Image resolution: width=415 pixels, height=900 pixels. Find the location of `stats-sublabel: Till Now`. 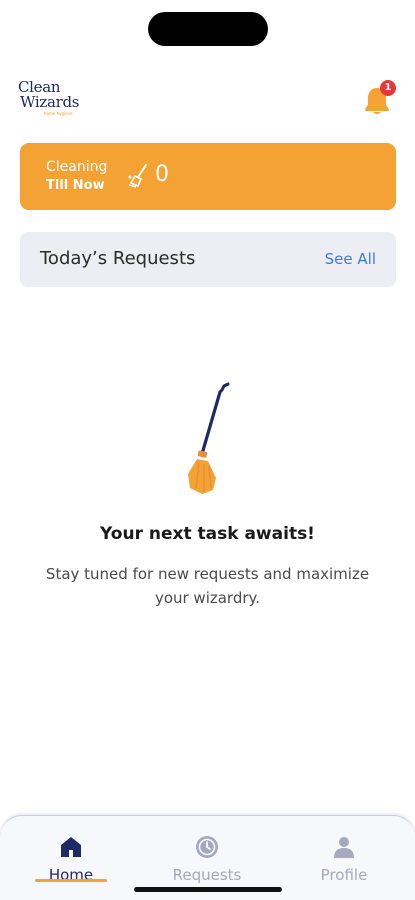

stats-sublabel: Till Now is located at coordinates (75, 185).